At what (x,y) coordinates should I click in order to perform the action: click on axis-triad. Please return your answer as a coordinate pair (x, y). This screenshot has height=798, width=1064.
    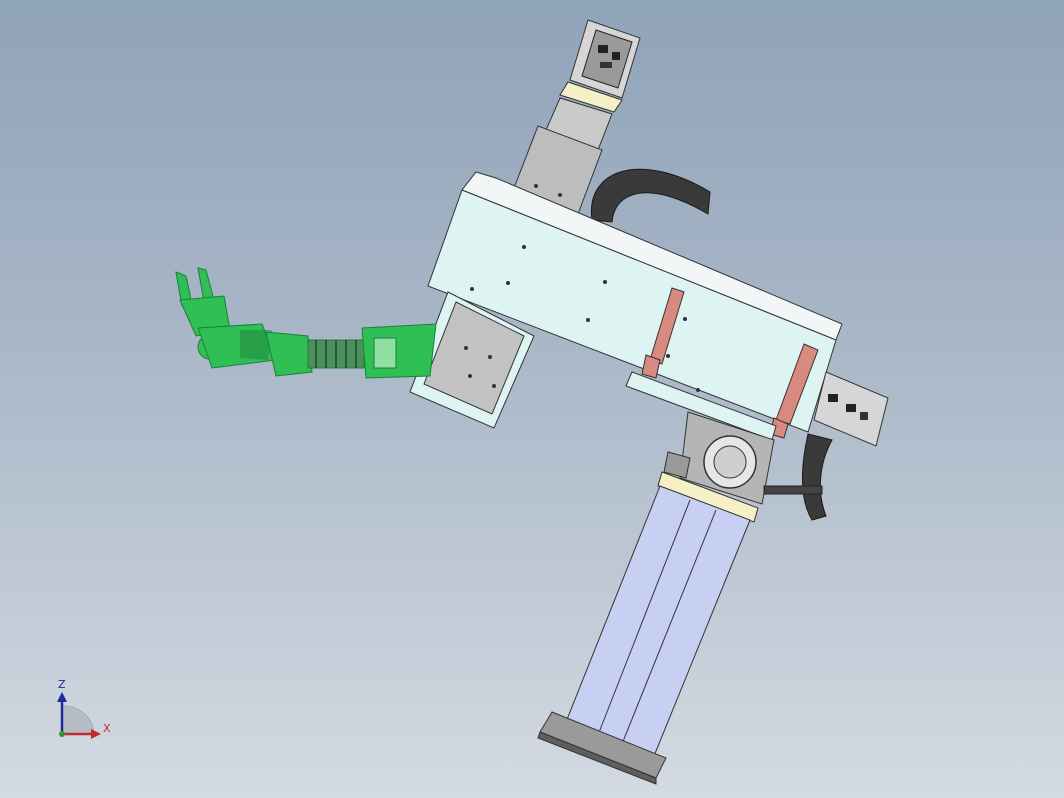
    Looking at the image, I should click on (79, 715).